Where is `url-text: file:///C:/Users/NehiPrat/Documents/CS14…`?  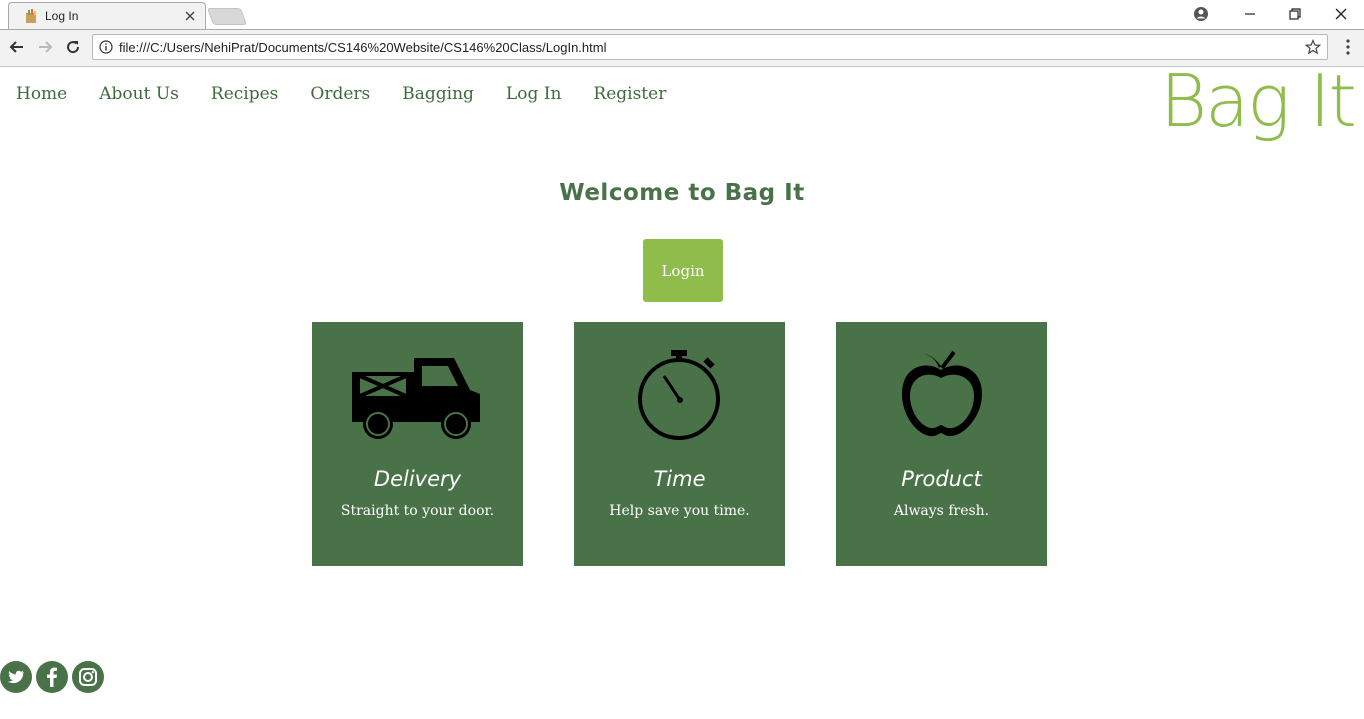 url-text: file:///C:/Users/NehiPrat/Documents/CS14… is located at coordinates (363, 47).